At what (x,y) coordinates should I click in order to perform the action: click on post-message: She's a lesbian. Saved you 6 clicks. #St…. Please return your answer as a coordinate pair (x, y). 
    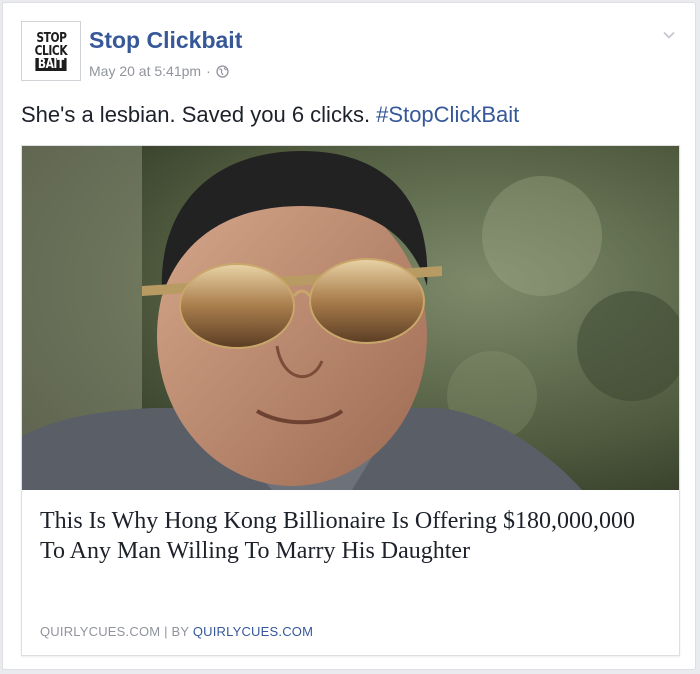
    Looking at the image, I should click on (270, 115).